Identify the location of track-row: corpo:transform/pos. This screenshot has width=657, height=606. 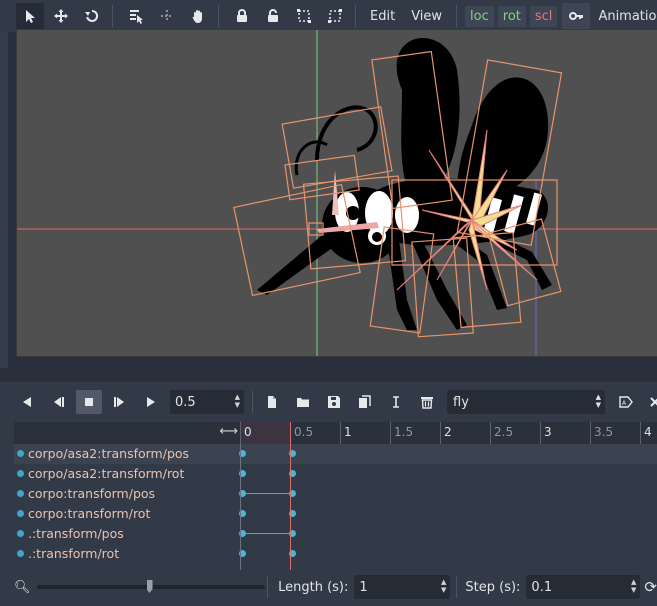
(335, 494).